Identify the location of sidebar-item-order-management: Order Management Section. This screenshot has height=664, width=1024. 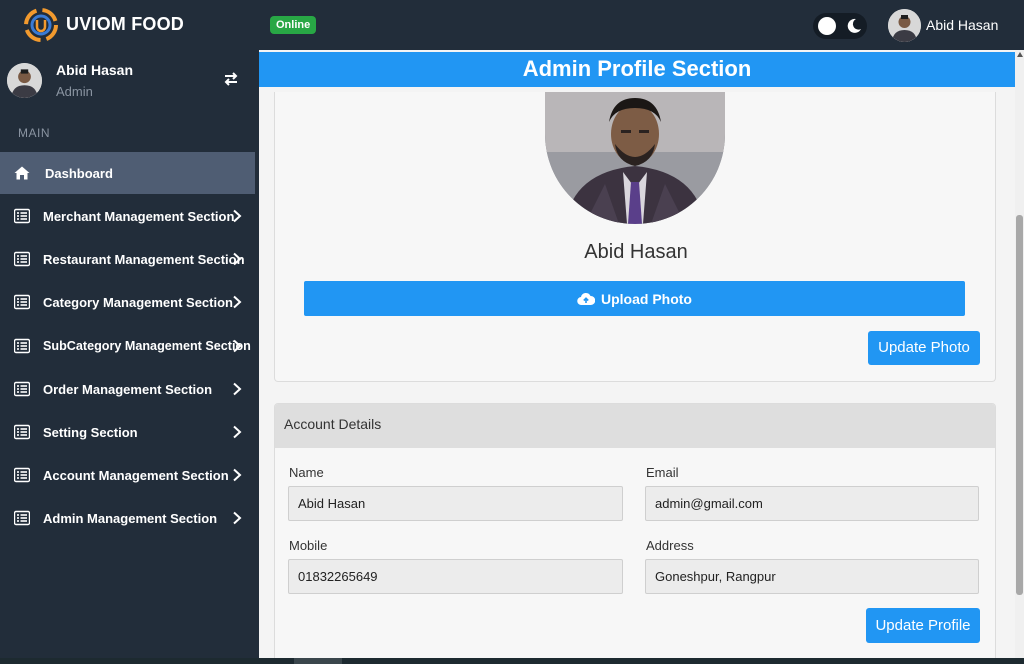
(127, 389).